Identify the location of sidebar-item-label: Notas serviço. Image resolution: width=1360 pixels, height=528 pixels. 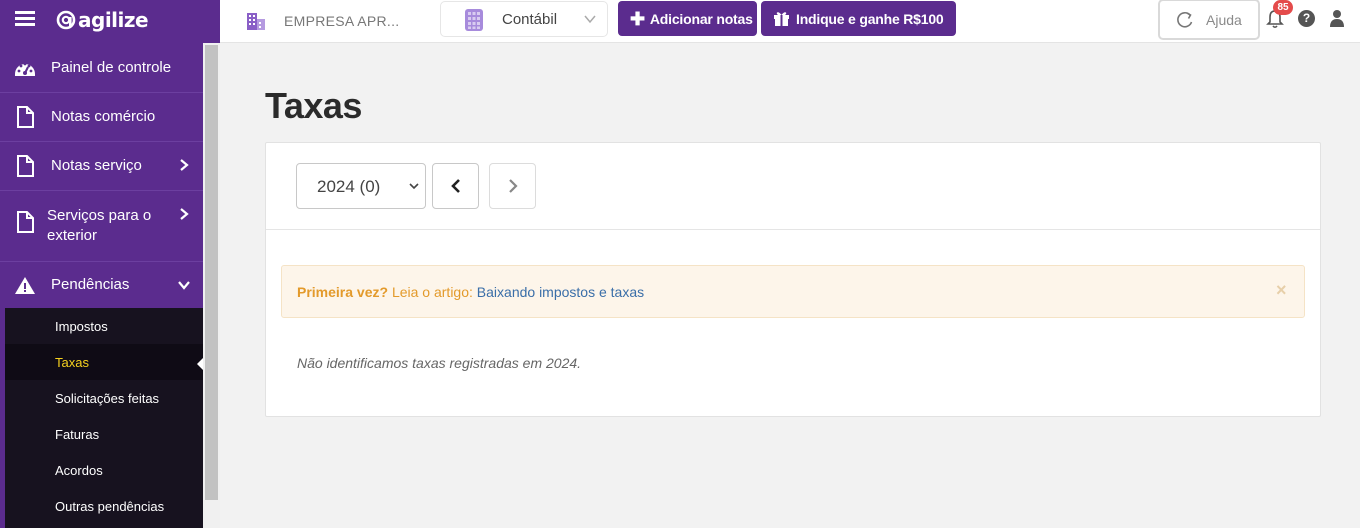
(96, 165).